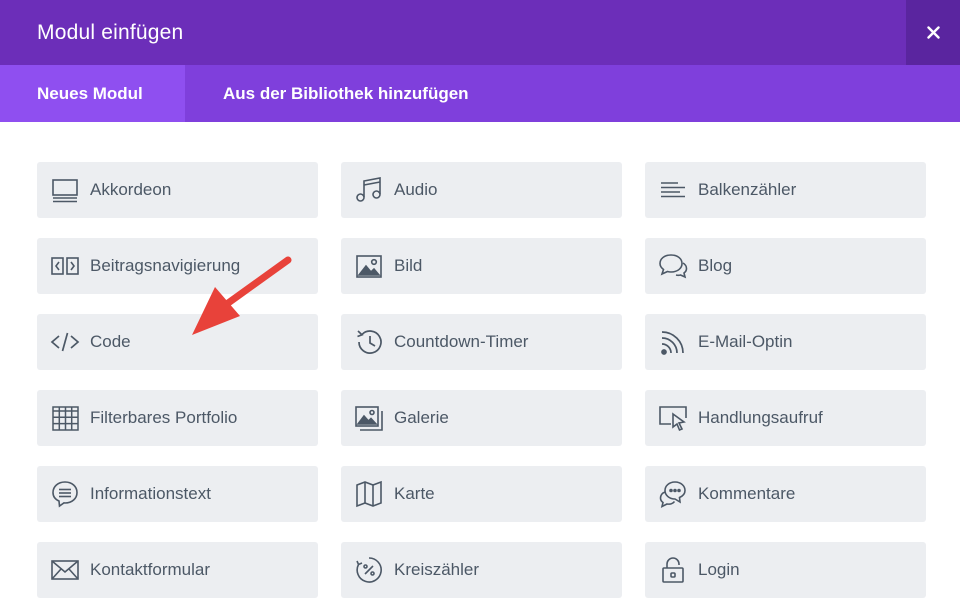 Image resolution: width=960 pixels, height=611 pixels. I want to click on image-icon, so click(369, 266).